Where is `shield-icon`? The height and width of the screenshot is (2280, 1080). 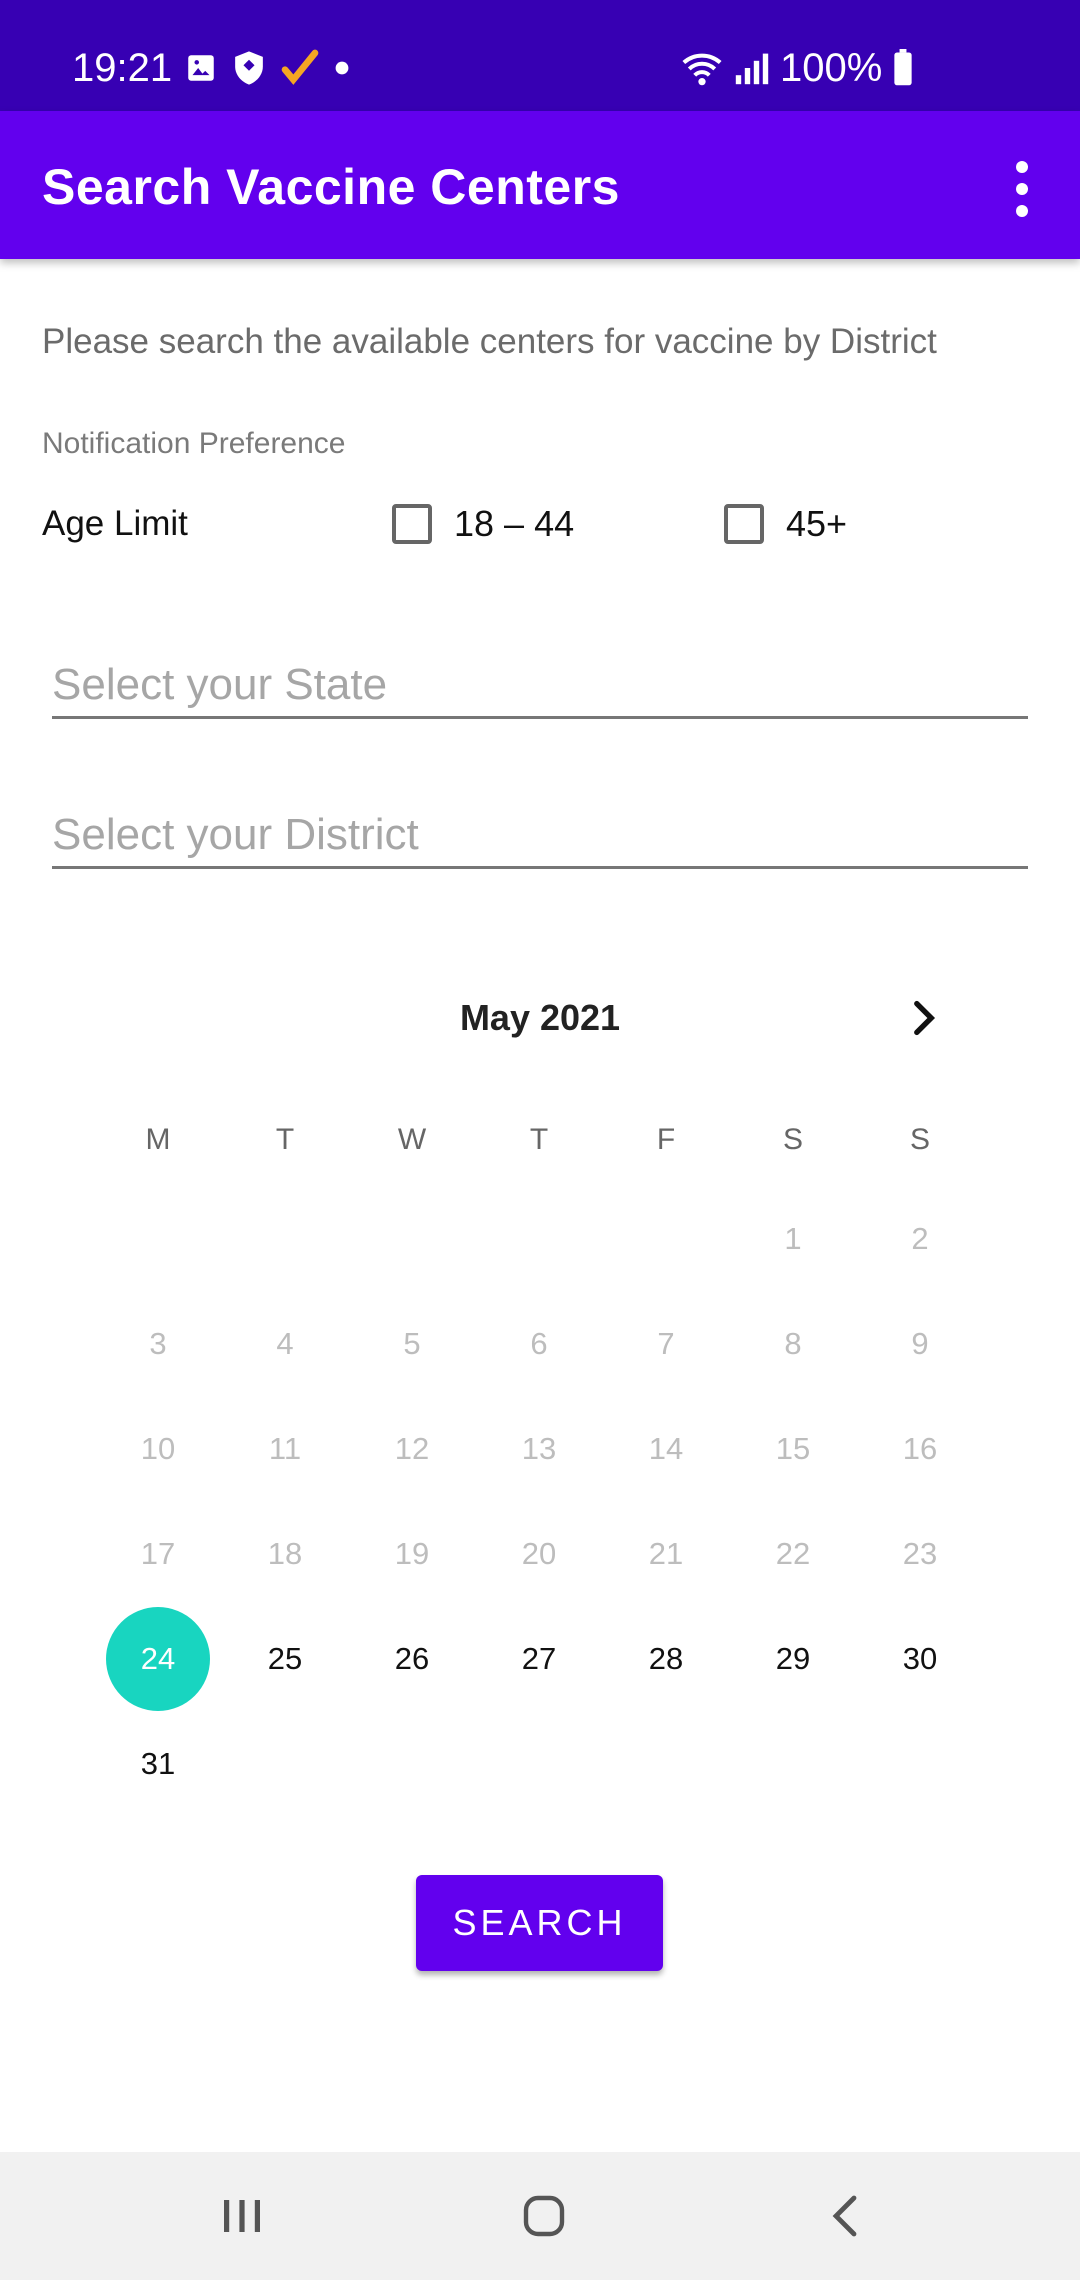
shield-icon is located at coordinates (249, 68).